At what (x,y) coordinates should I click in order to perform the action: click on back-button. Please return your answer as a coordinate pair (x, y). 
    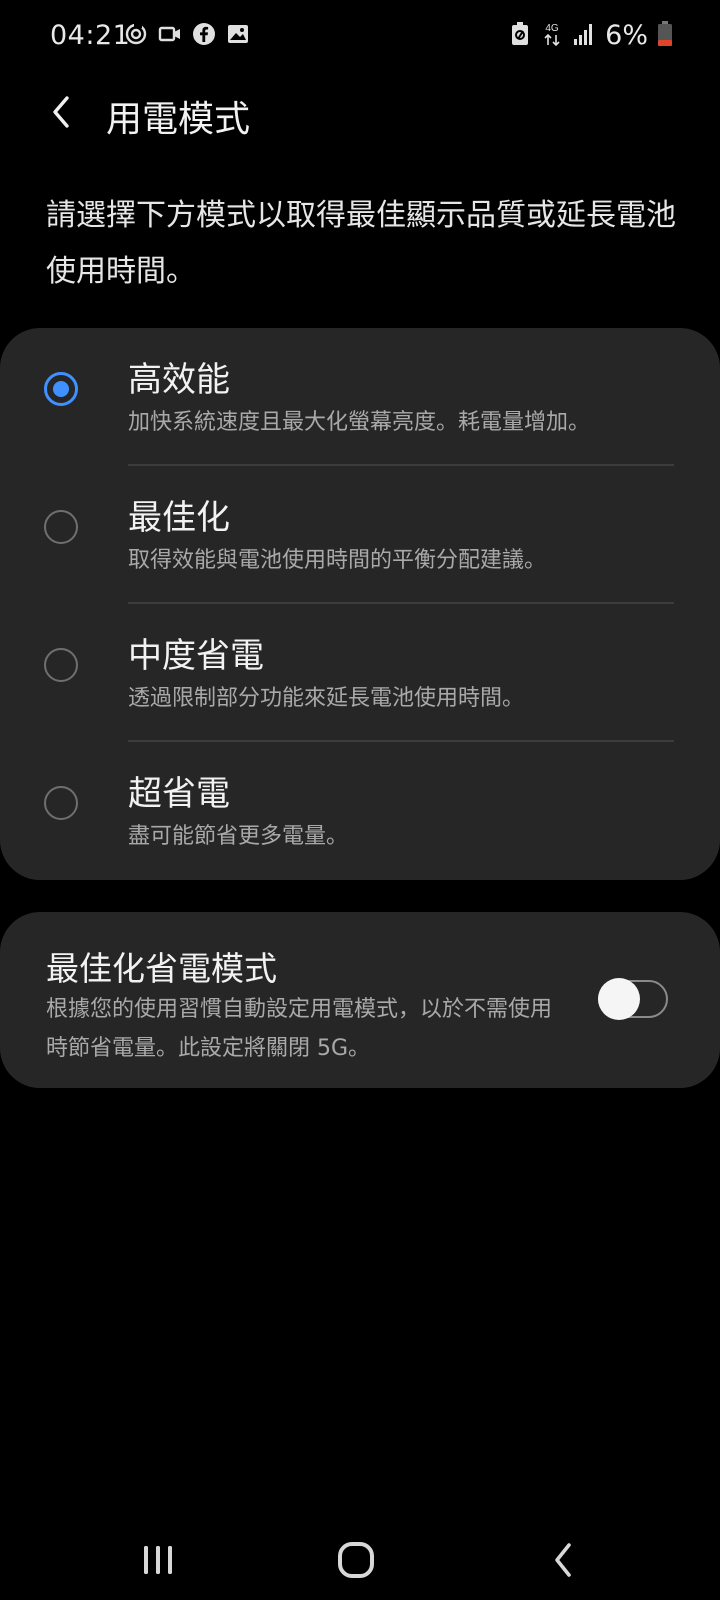
    Looking at the image, I should click on (62, 114).